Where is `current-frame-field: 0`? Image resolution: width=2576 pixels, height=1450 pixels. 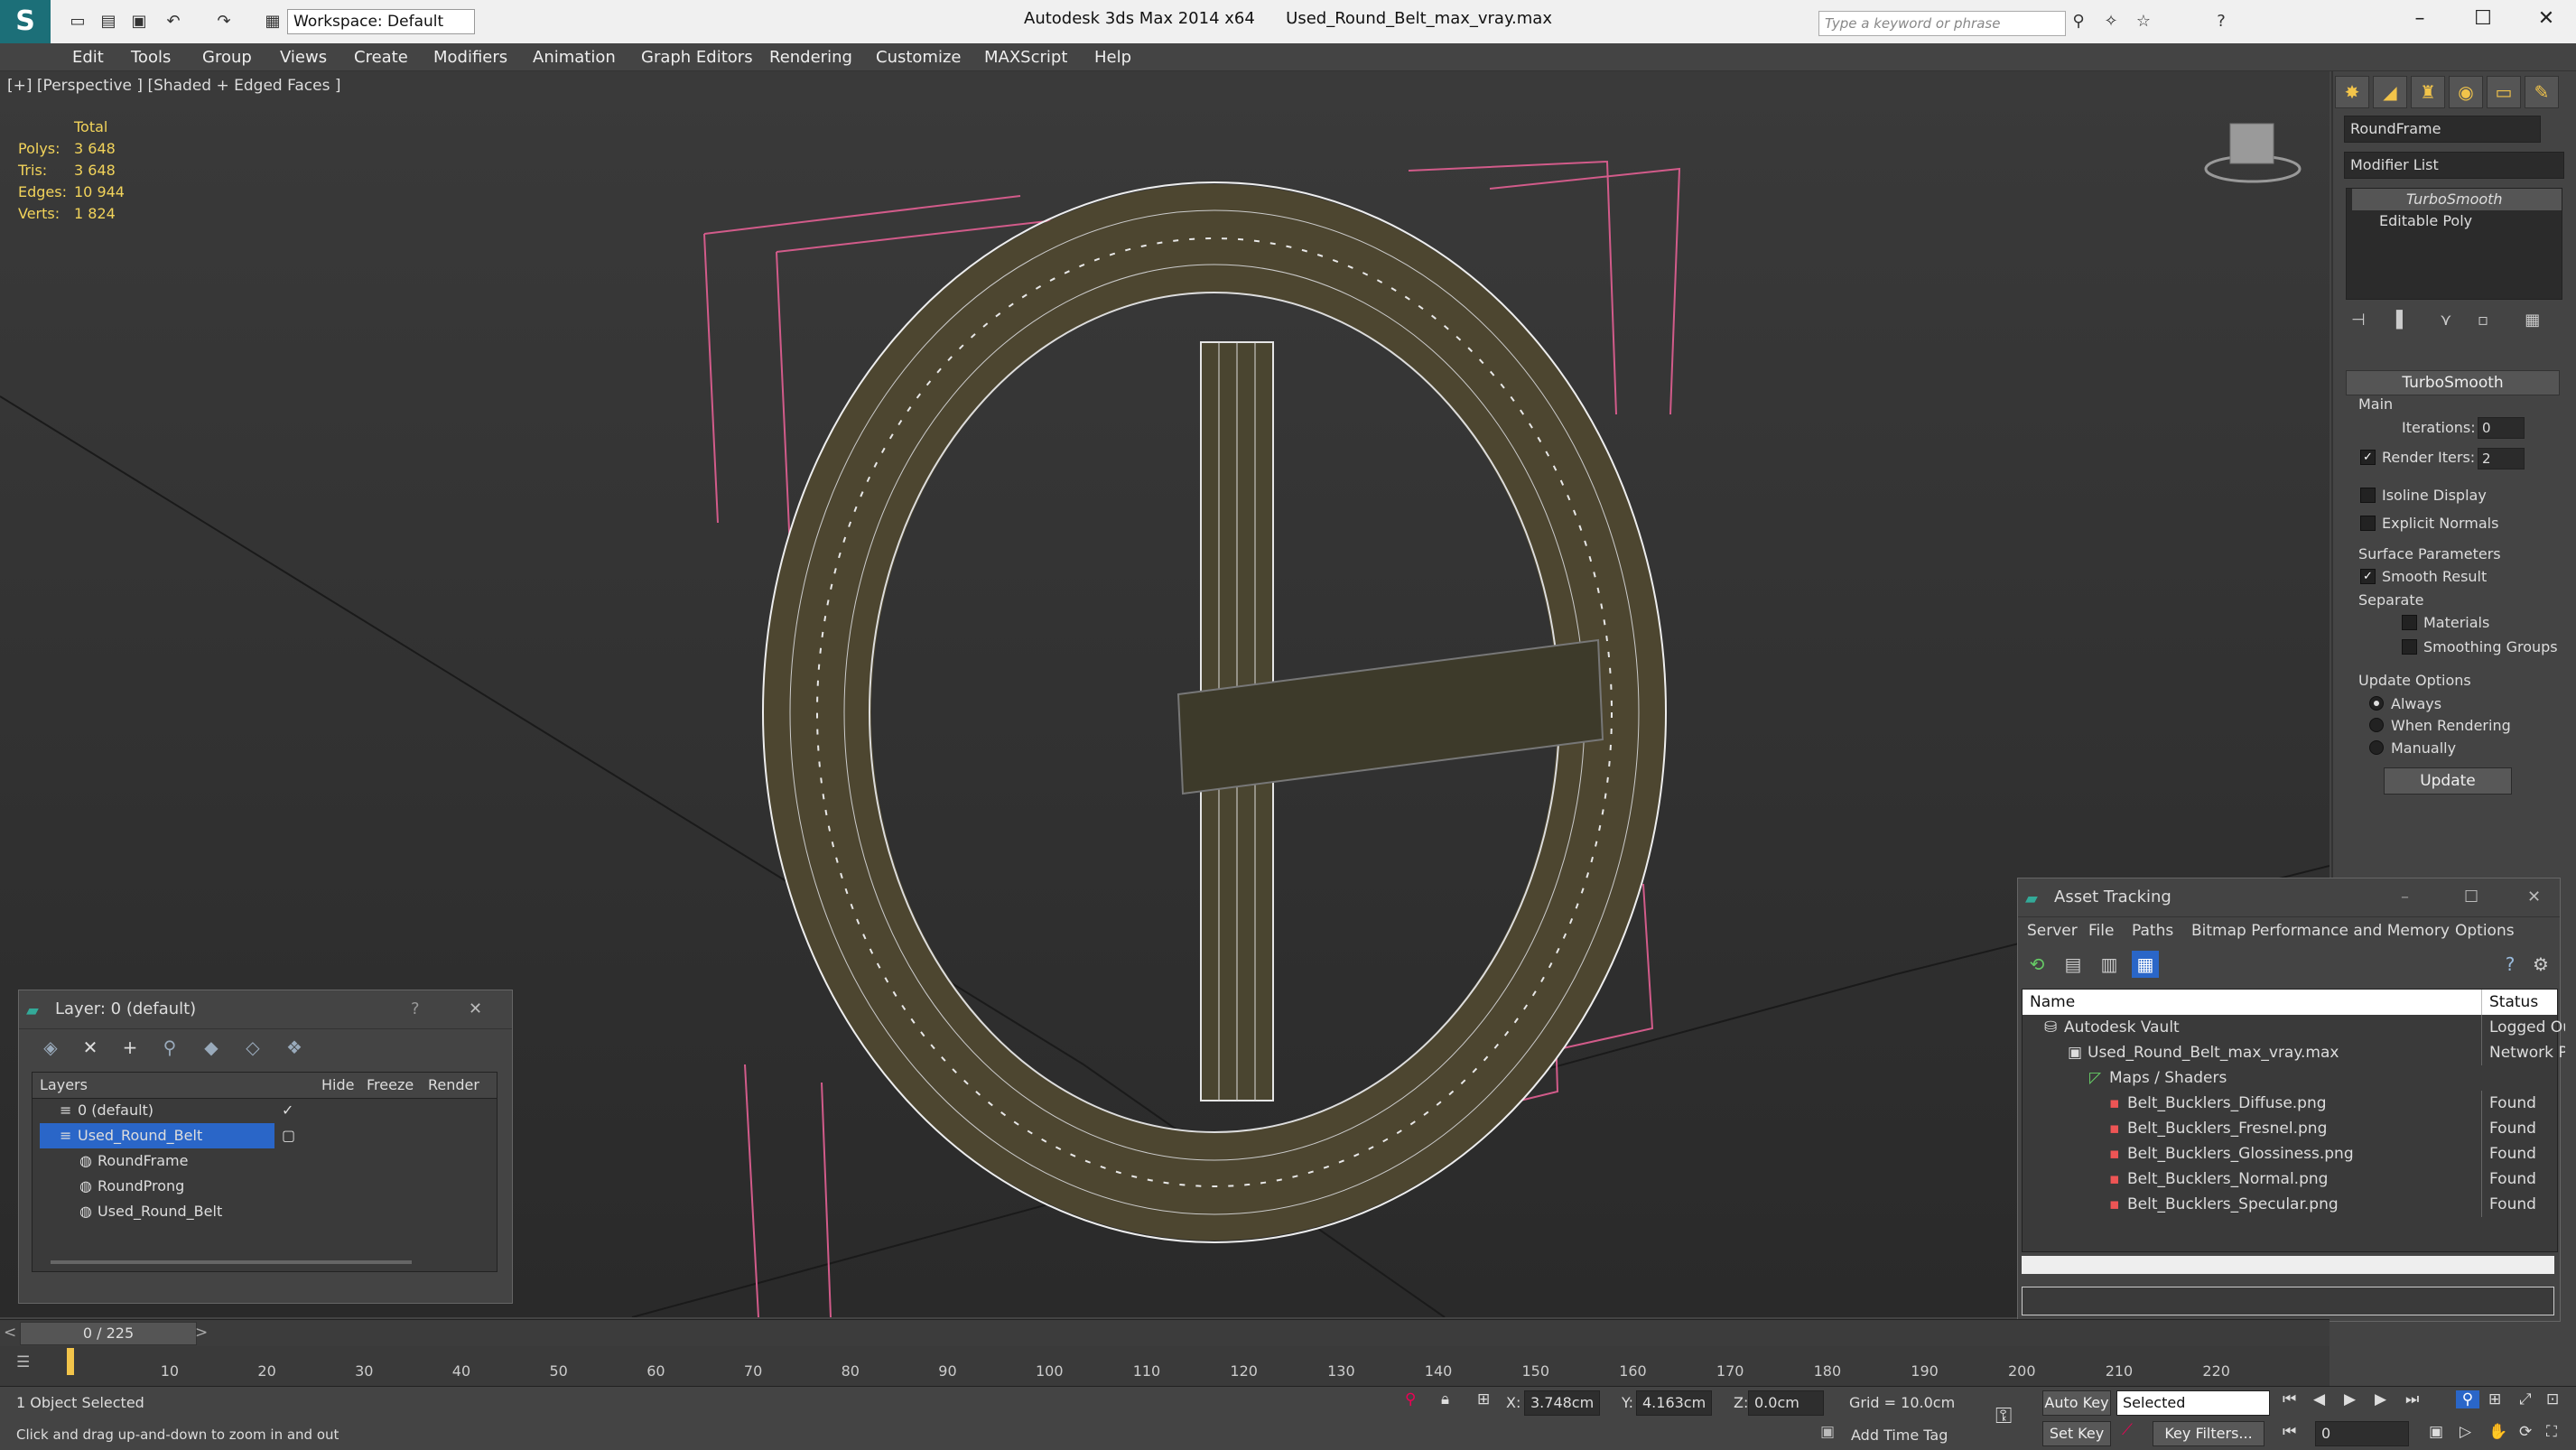
current-frame-field: 0 is located at coordinates (2362, 1433).